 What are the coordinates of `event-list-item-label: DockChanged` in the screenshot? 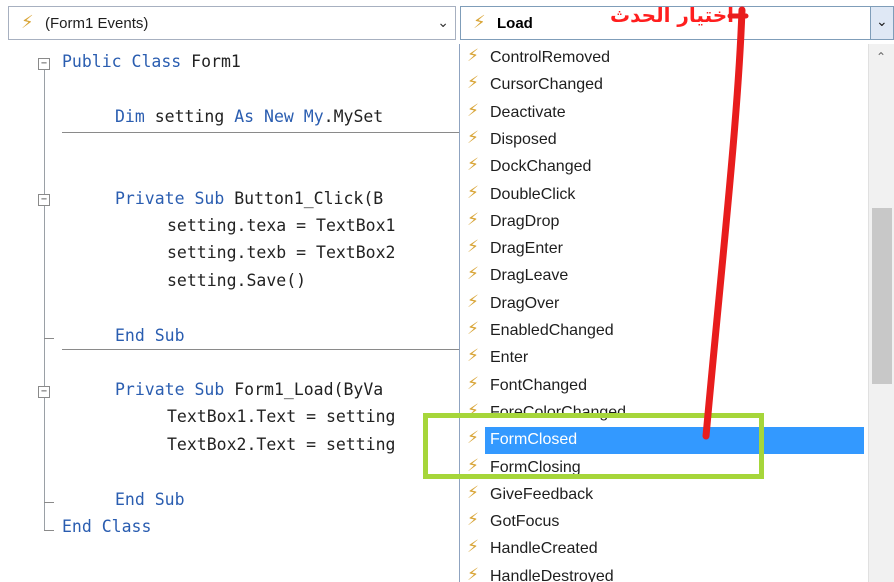 It's located at (541, 167).